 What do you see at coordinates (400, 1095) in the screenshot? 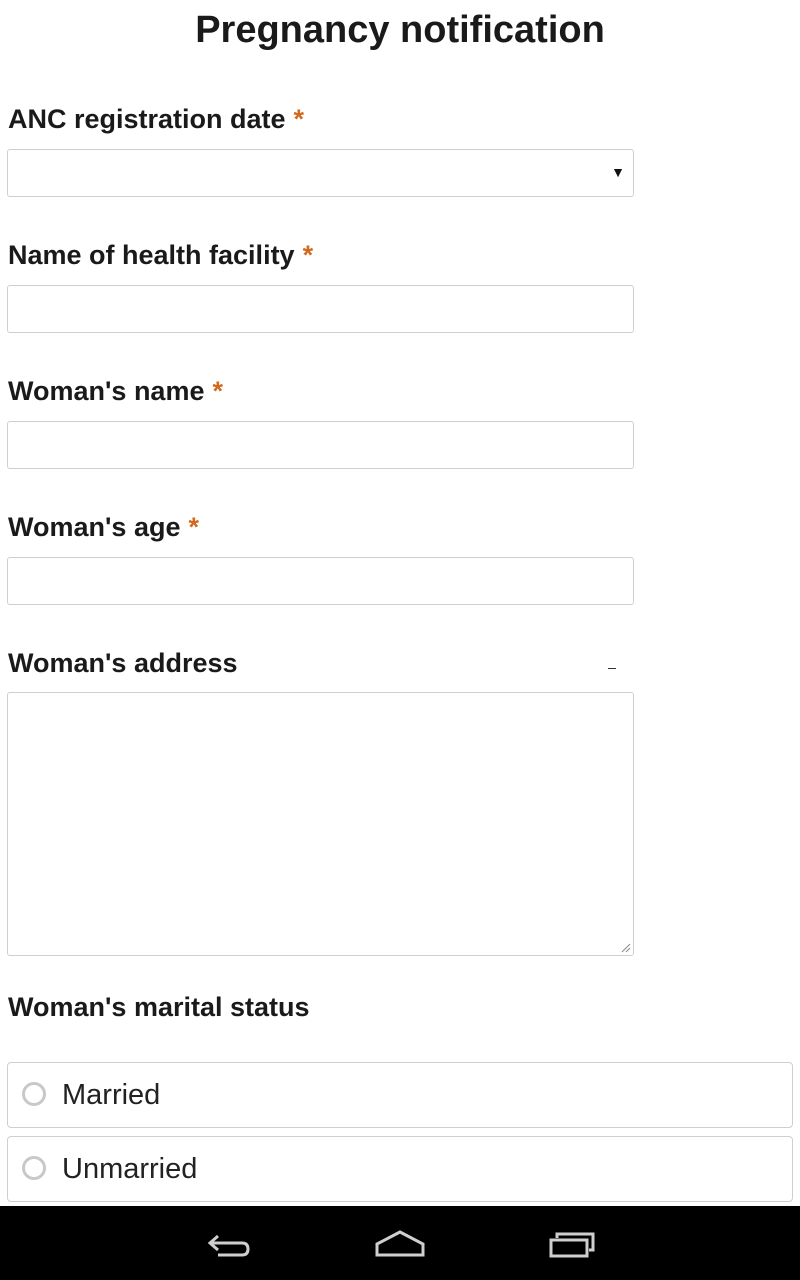
I see `radio-option-married: Married` at bounding box center [400, 1095].